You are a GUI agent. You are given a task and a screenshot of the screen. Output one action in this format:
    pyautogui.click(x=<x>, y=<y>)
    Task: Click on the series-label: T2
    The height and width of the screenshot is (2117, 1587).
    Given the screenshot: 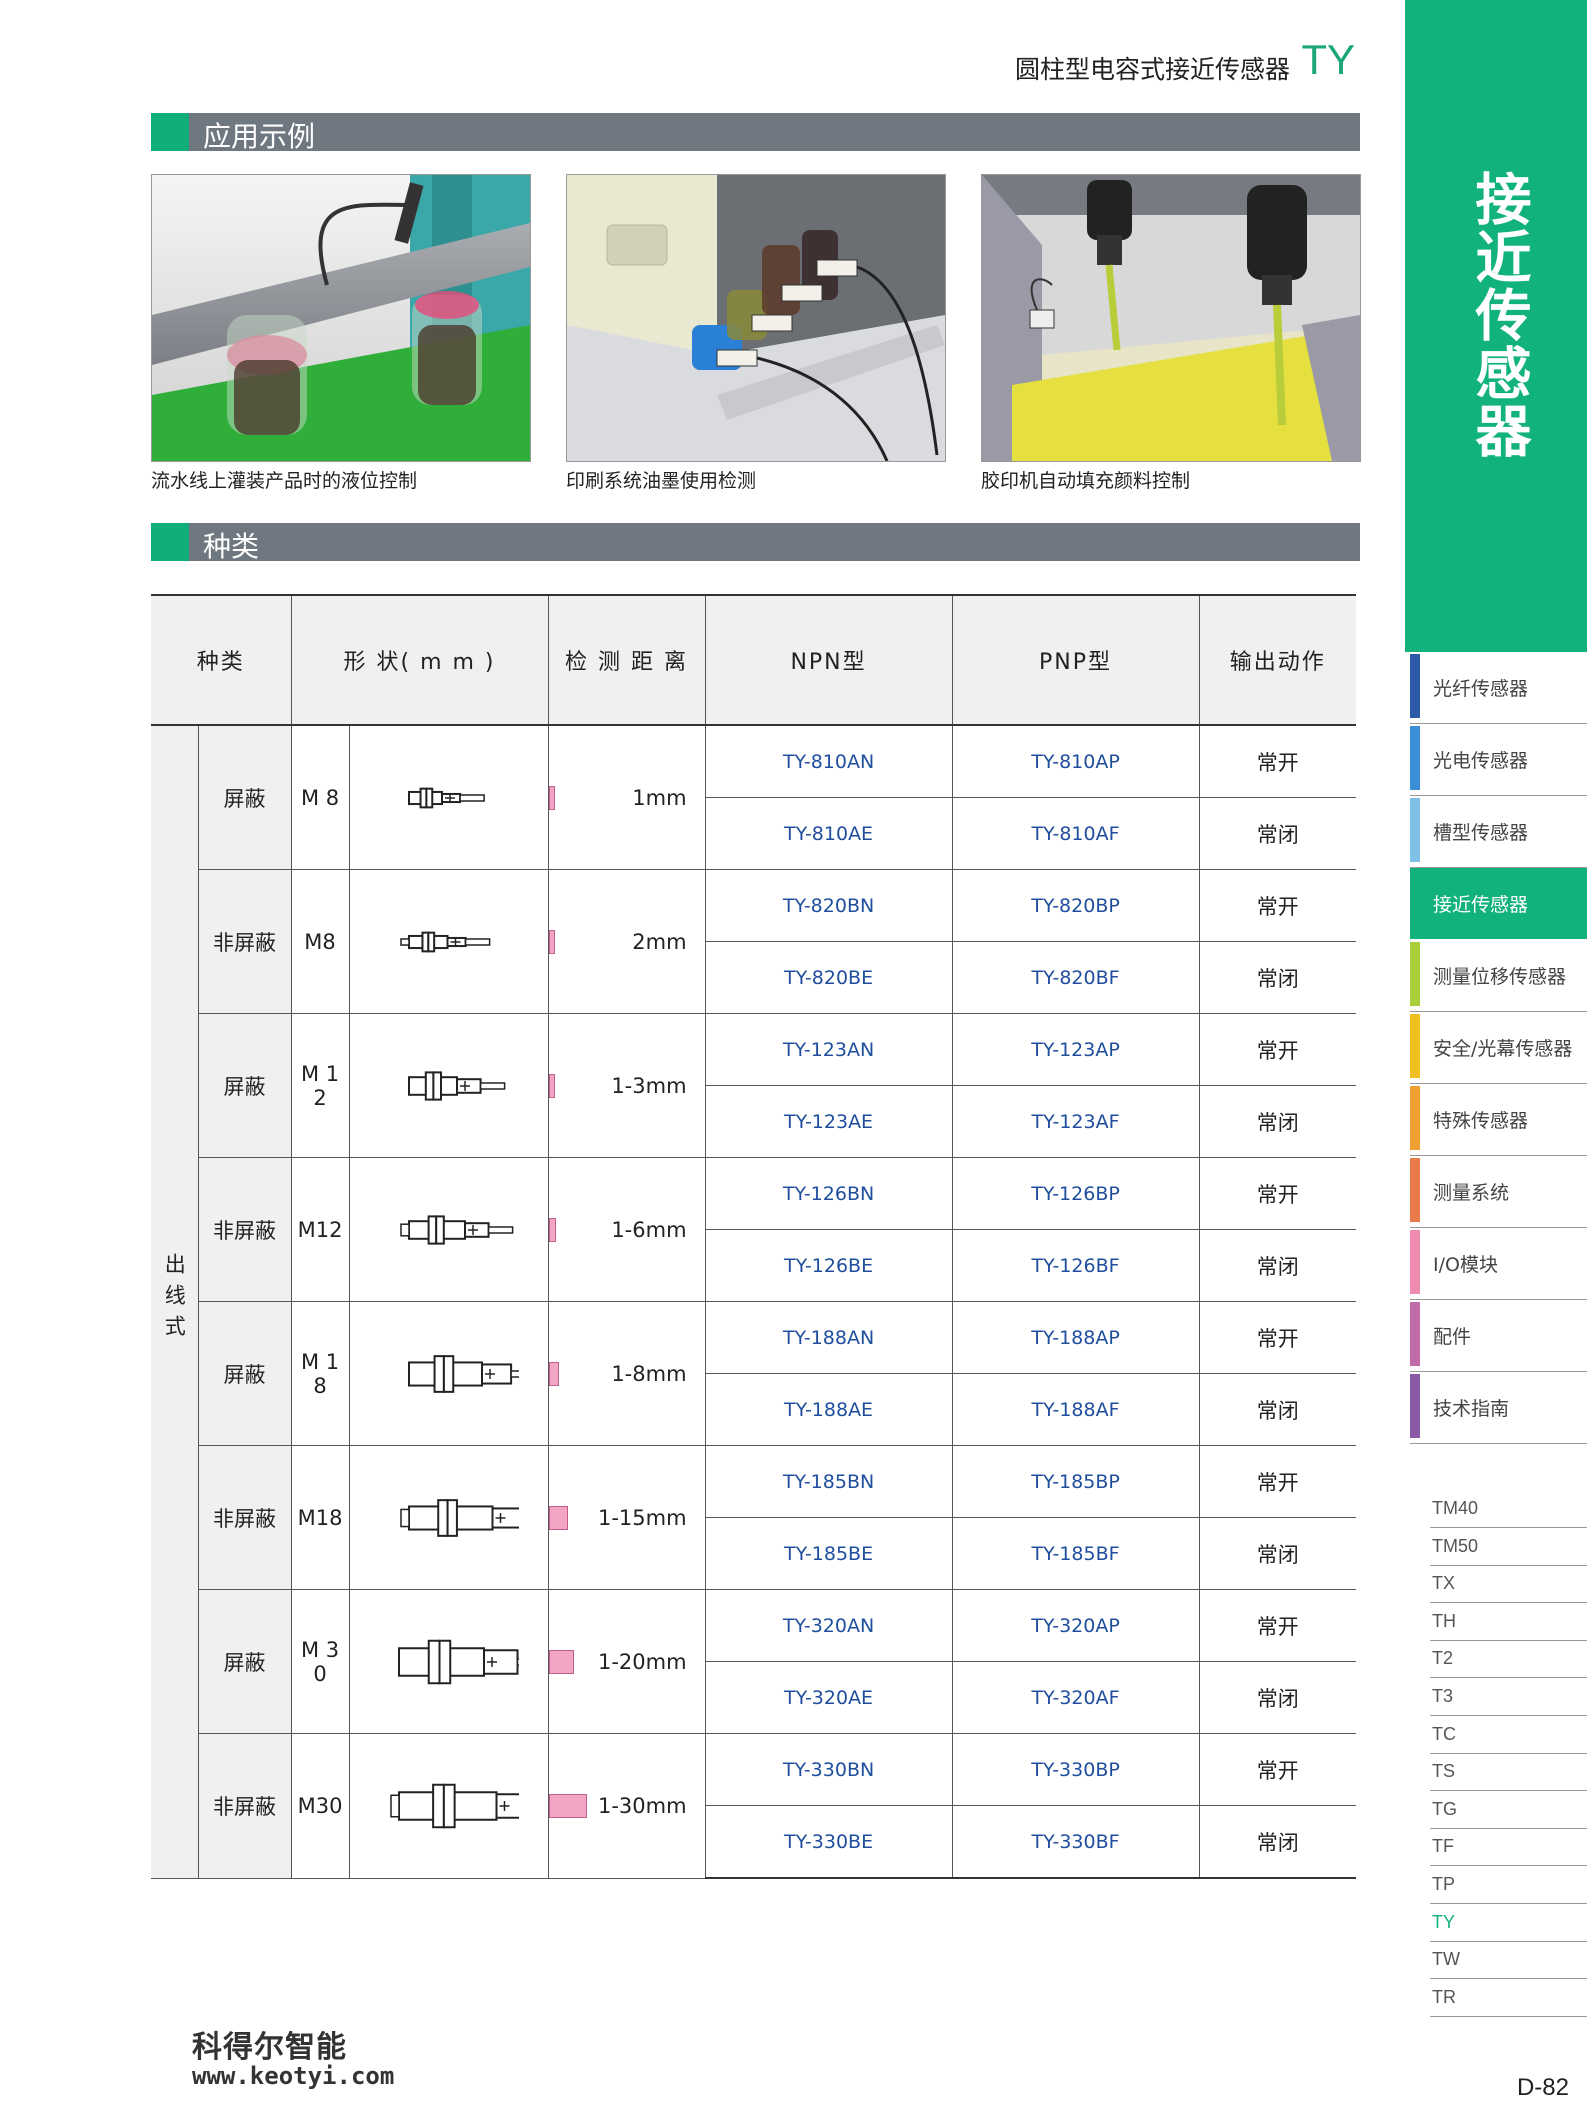 What is the action you would take?
    pyautogui.click(x=1443, y=1658)
    